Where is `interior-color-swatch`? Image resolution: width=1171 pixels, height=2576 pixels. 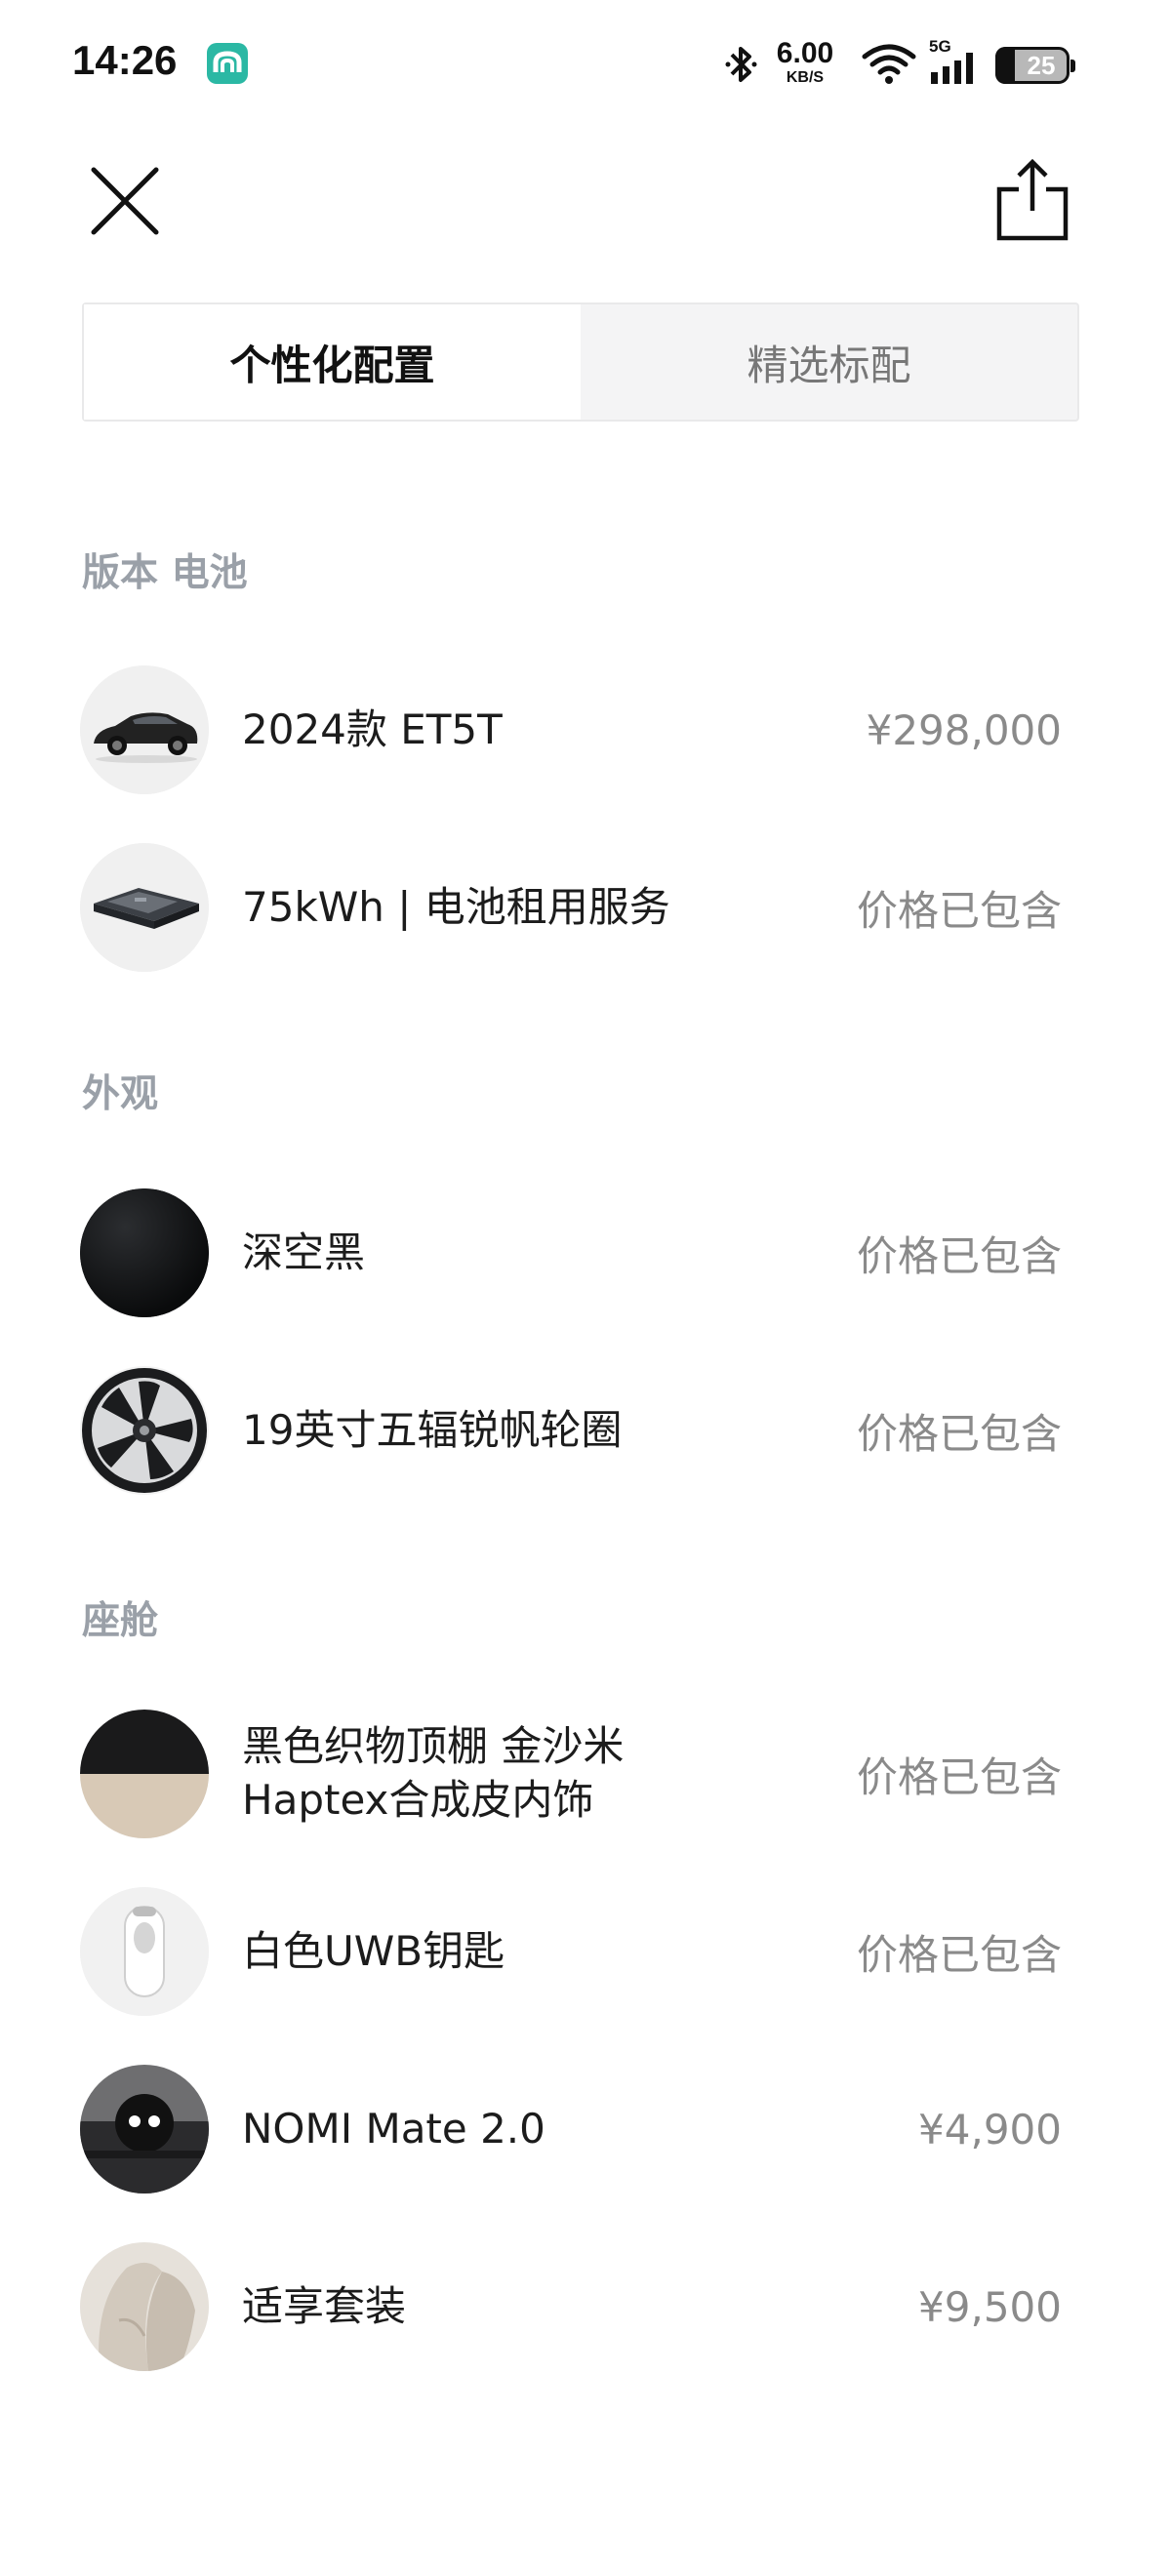
interior-color-swatch is located at coordinates (144, 1774).